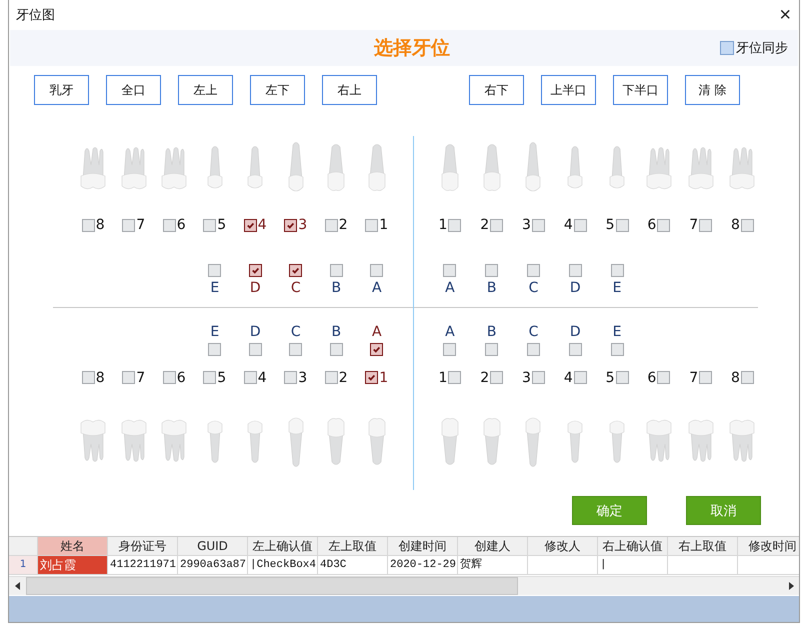 The height and width of the screenshot is (633, 811). What do you see at coordinates (23, 565) in the screenshot?
I see `row-number: 1` at bounding box center [23, 565].